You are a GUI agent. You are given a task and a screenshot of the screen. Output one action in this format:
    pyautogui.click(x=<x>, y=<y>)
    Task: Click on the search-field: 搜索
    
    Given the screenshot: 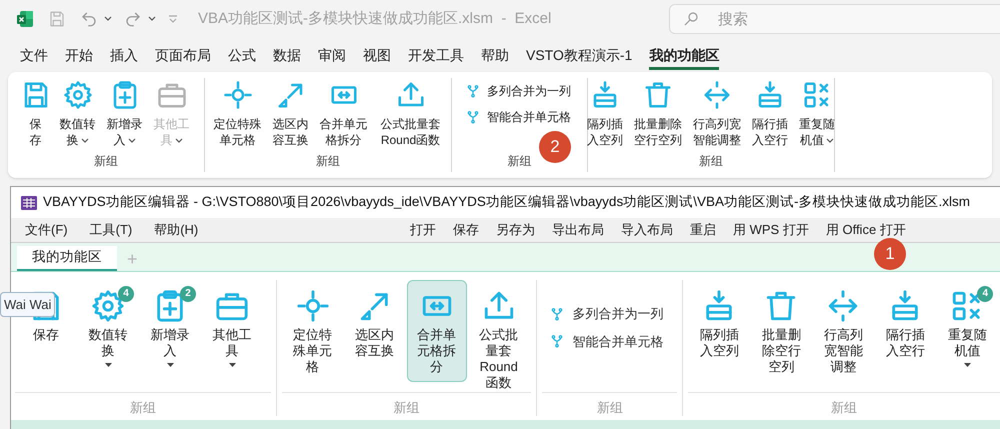 What is the action you would take?
    pyautogui.click(x=834, y=19)
    